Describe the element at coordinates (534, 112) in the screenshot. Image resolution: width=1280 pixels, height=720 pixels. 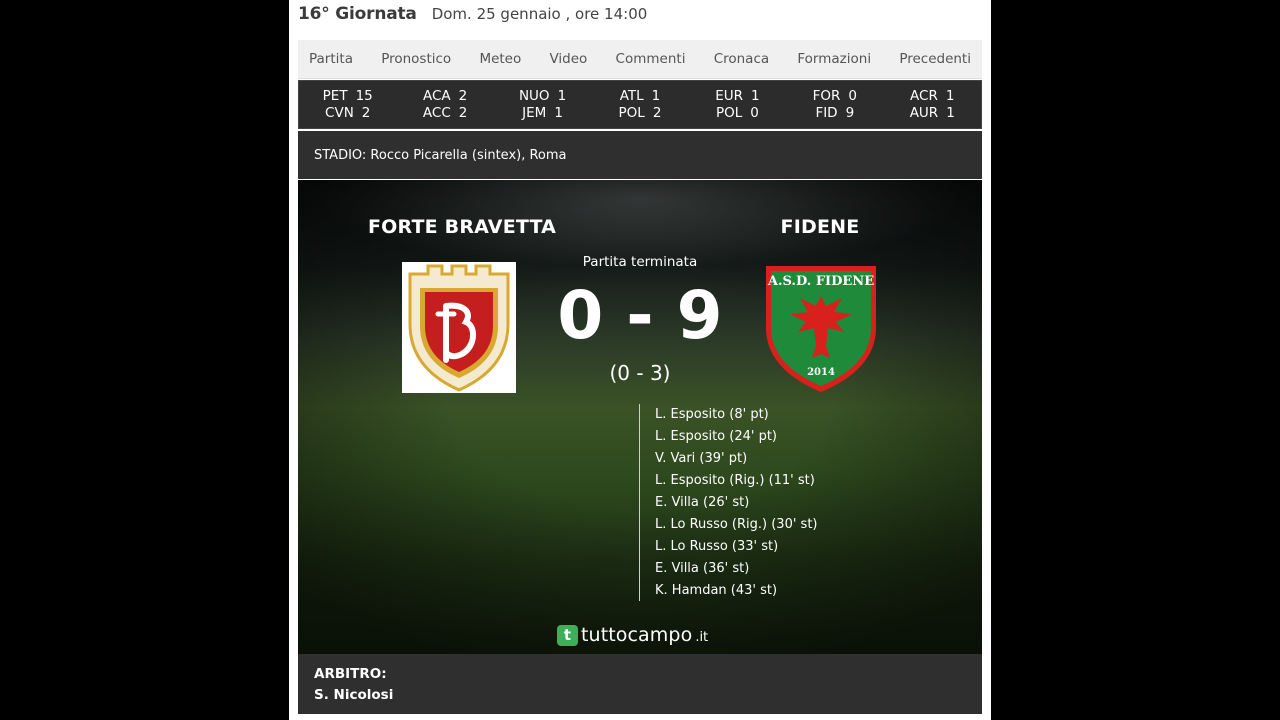
I see `ticker-away-team: JEM` at that location.